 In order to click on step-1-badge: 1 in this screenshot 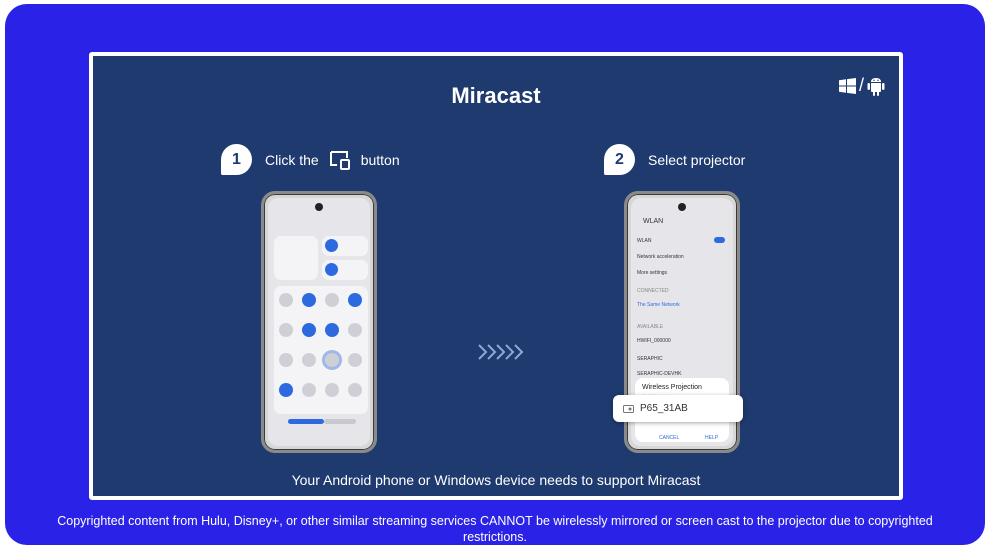, I will do `click(236, 159)`.